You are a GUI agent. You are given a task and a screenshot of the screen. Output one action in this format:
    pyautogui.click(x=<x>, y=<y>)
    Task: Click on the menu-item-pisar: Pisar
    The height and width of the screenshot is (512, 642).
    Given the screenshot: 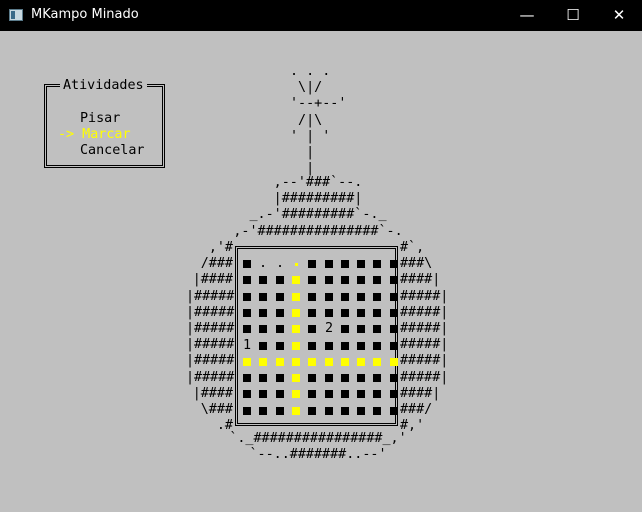 What is the action you would take?
    pyautogui.click(x=100, y=119)
    